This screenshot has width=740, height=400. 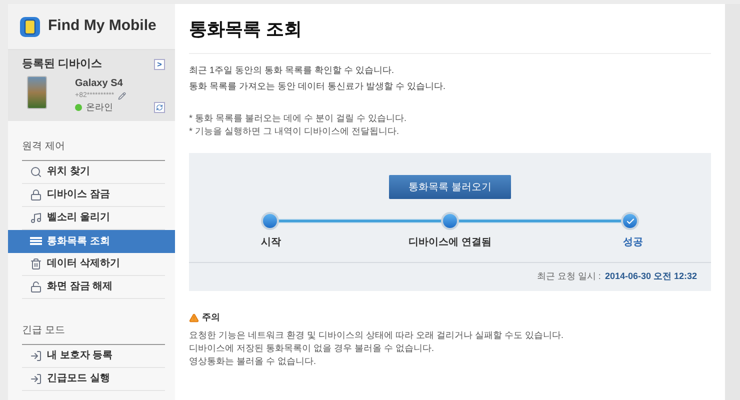 What do you see at coordinates (99, 107) in the screenshot?
I see `device-status: 온라인` at bounding box center [99, 107].